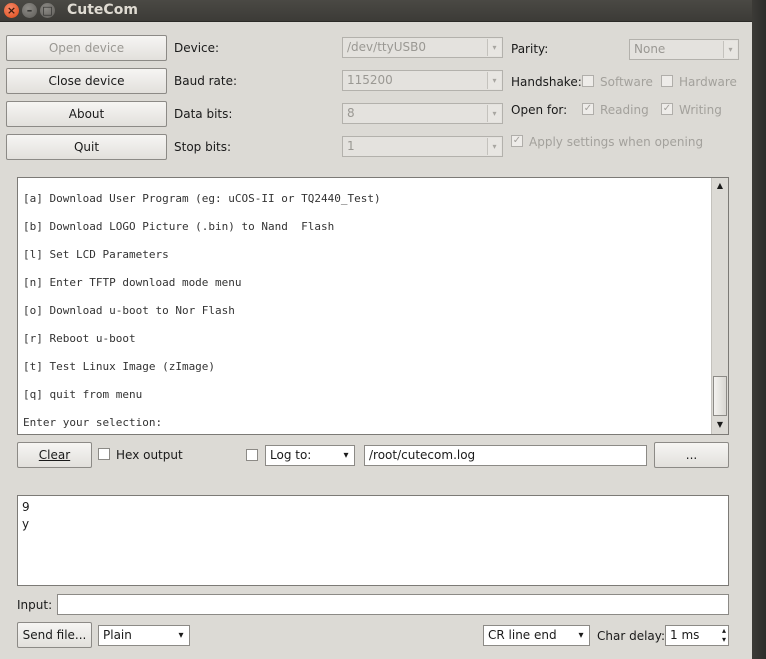  Describe the element at coordinates (386, 47) in the screenshot. I see `device-value: /dev/ttyUSB0` at that location.